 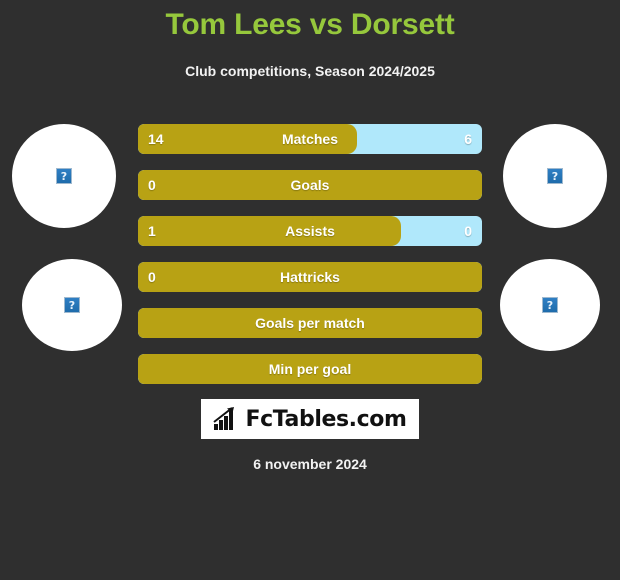 I want to click on stat-right-value: 0, so click(x=468, y=231).